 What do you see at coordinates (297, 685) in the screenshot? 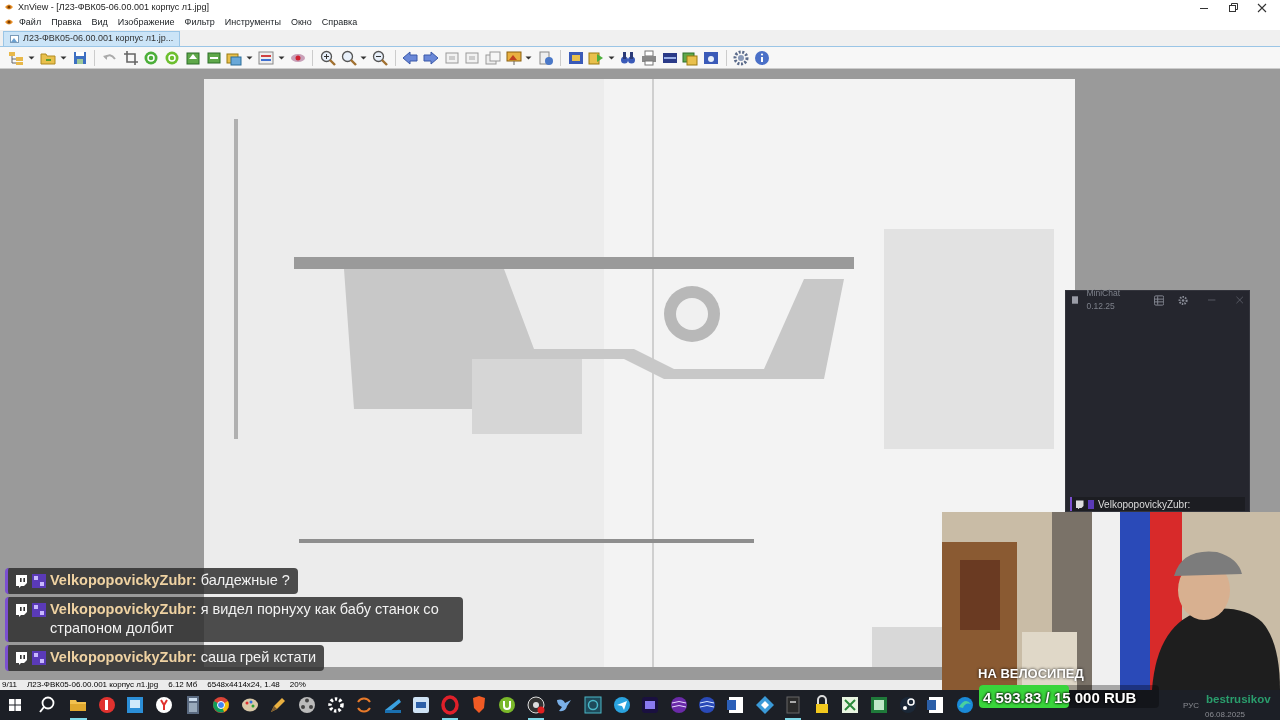
I see `status-text: 20%` at bounding box center [297, 685].